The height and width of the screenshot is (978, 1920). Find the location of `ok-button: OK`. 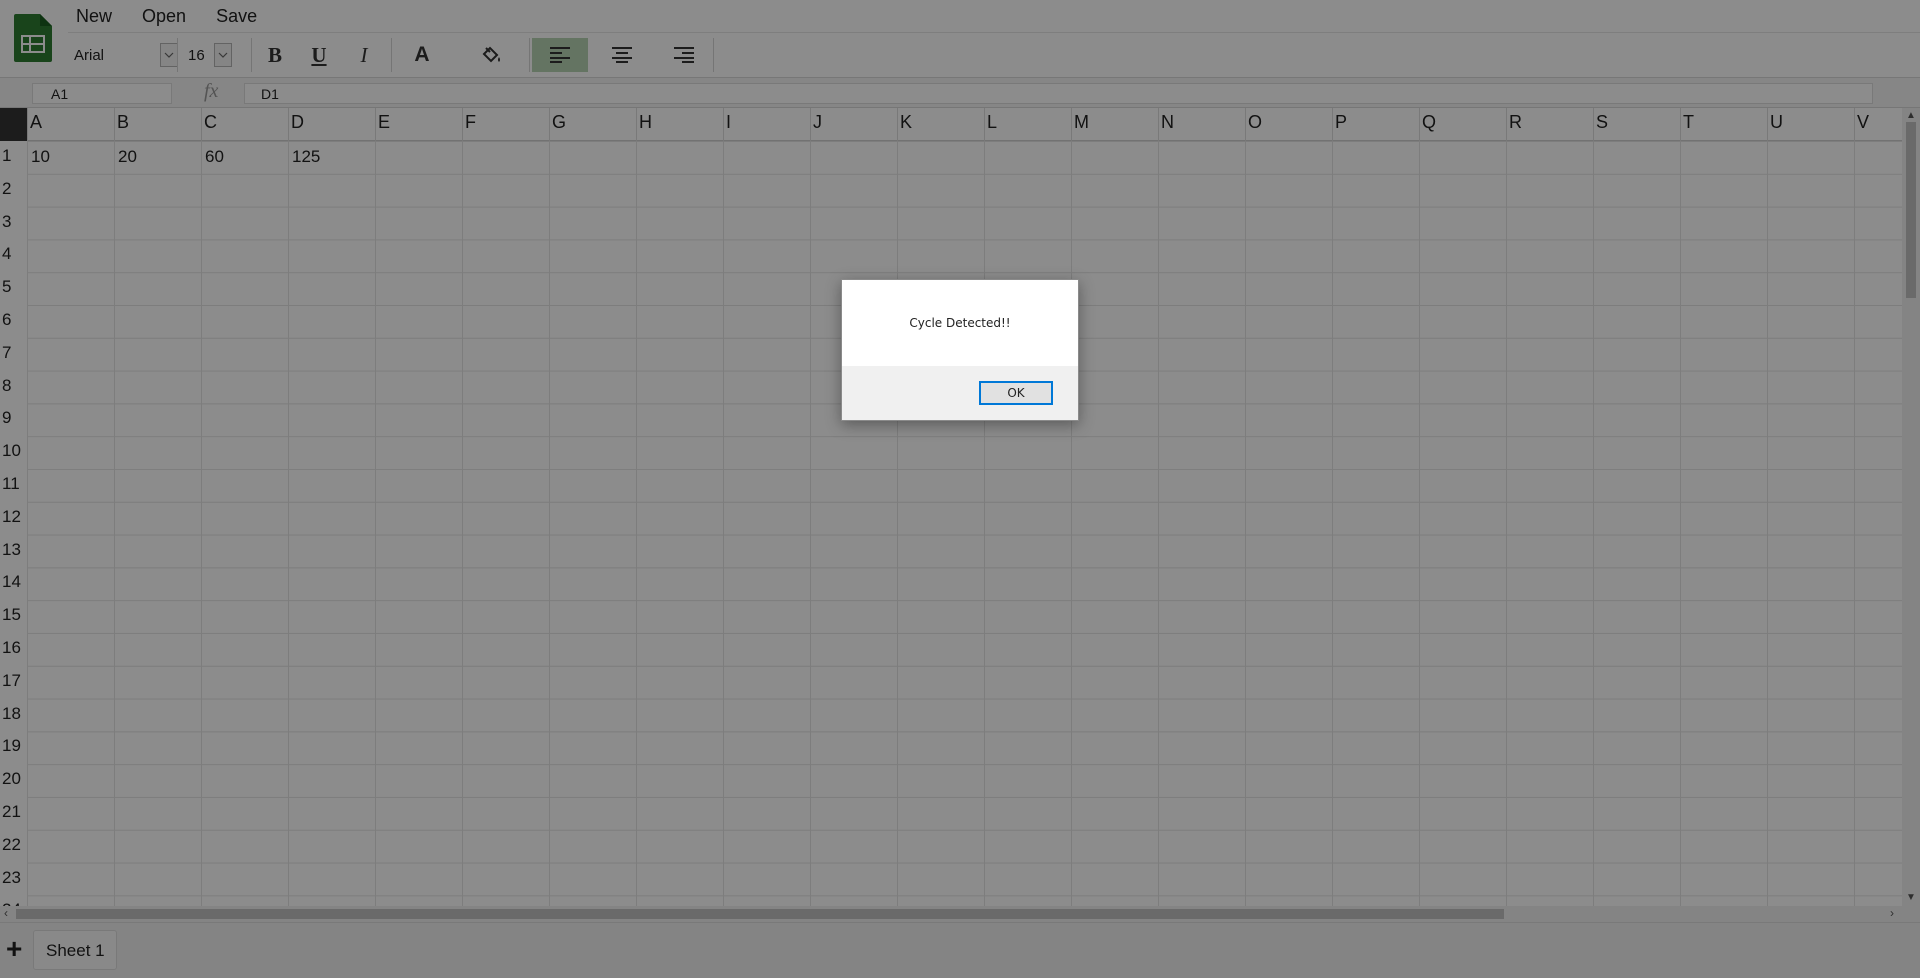

ok-button: OK is located at coordinates (1016, 393).